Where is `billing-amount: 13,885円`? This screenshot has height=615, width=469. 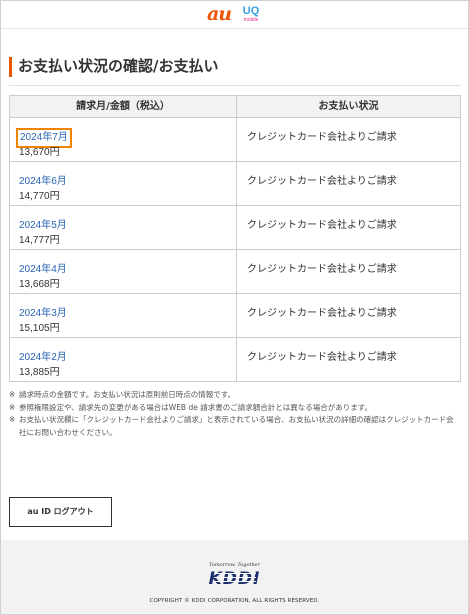 billing-amount: 13,885円 is located at coordinates (39, 372).